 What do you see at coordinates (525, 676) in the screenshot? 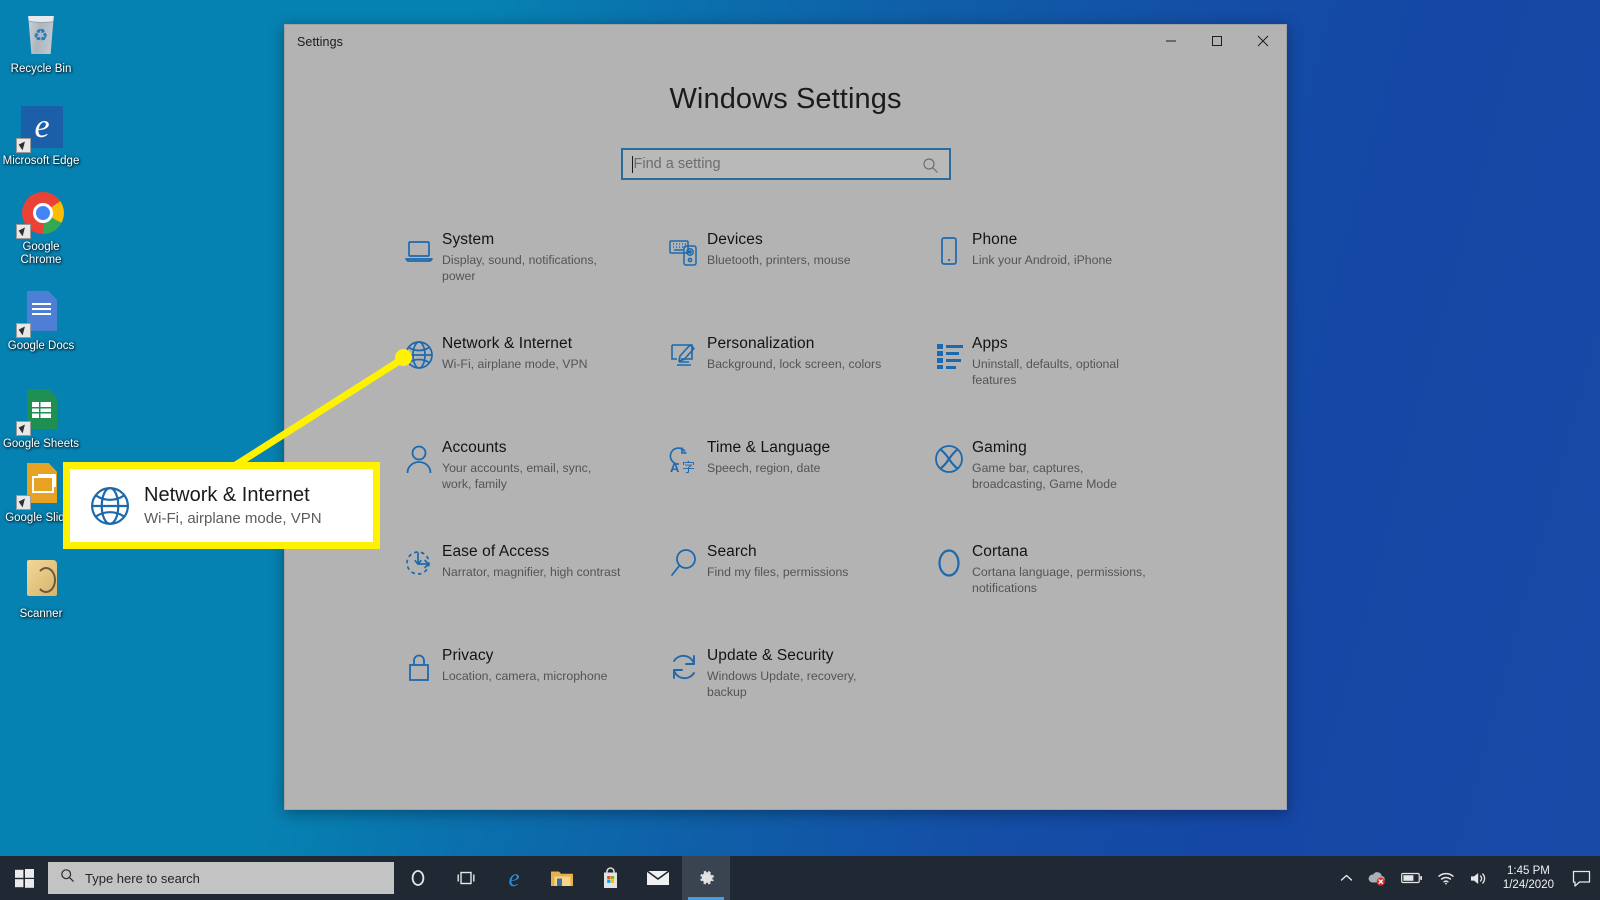
I see `tile-subtitle: Location, camera, microphone` at bounding box center [525, 676].